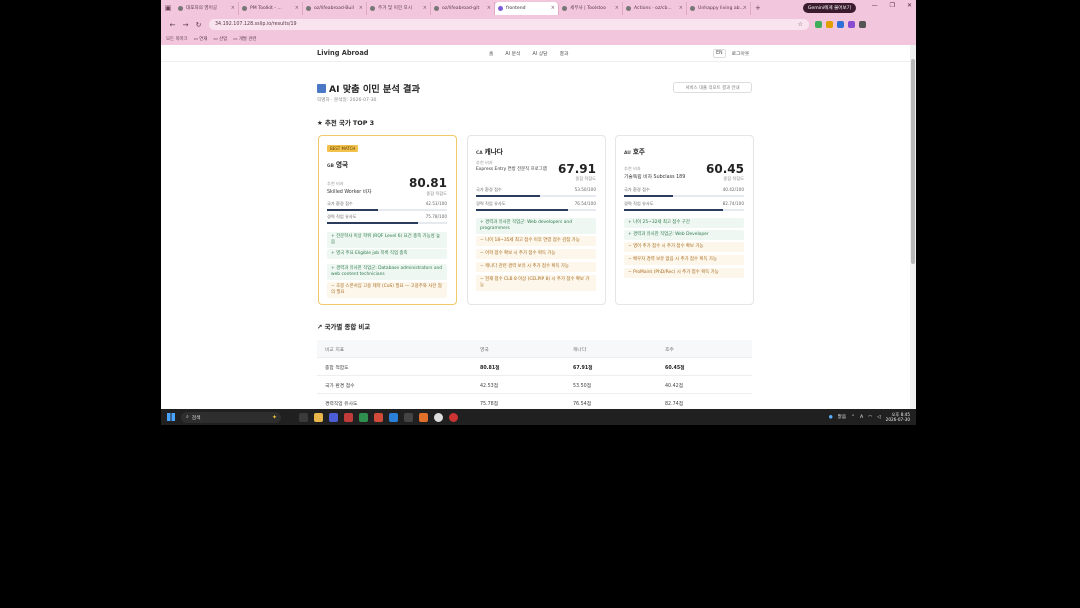 This screenshot has height=608, width=1080. I want to click on browser-tab: 대포자의 영어공 ×, so click(207, 8).